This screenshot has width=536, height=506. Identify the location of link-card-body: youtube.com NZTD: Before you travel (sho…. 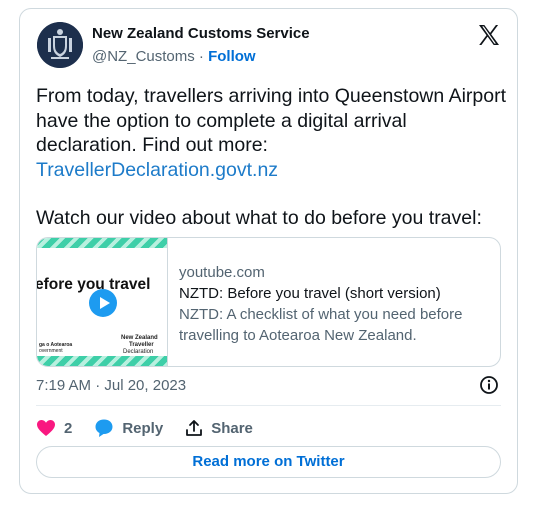
(334, 304).